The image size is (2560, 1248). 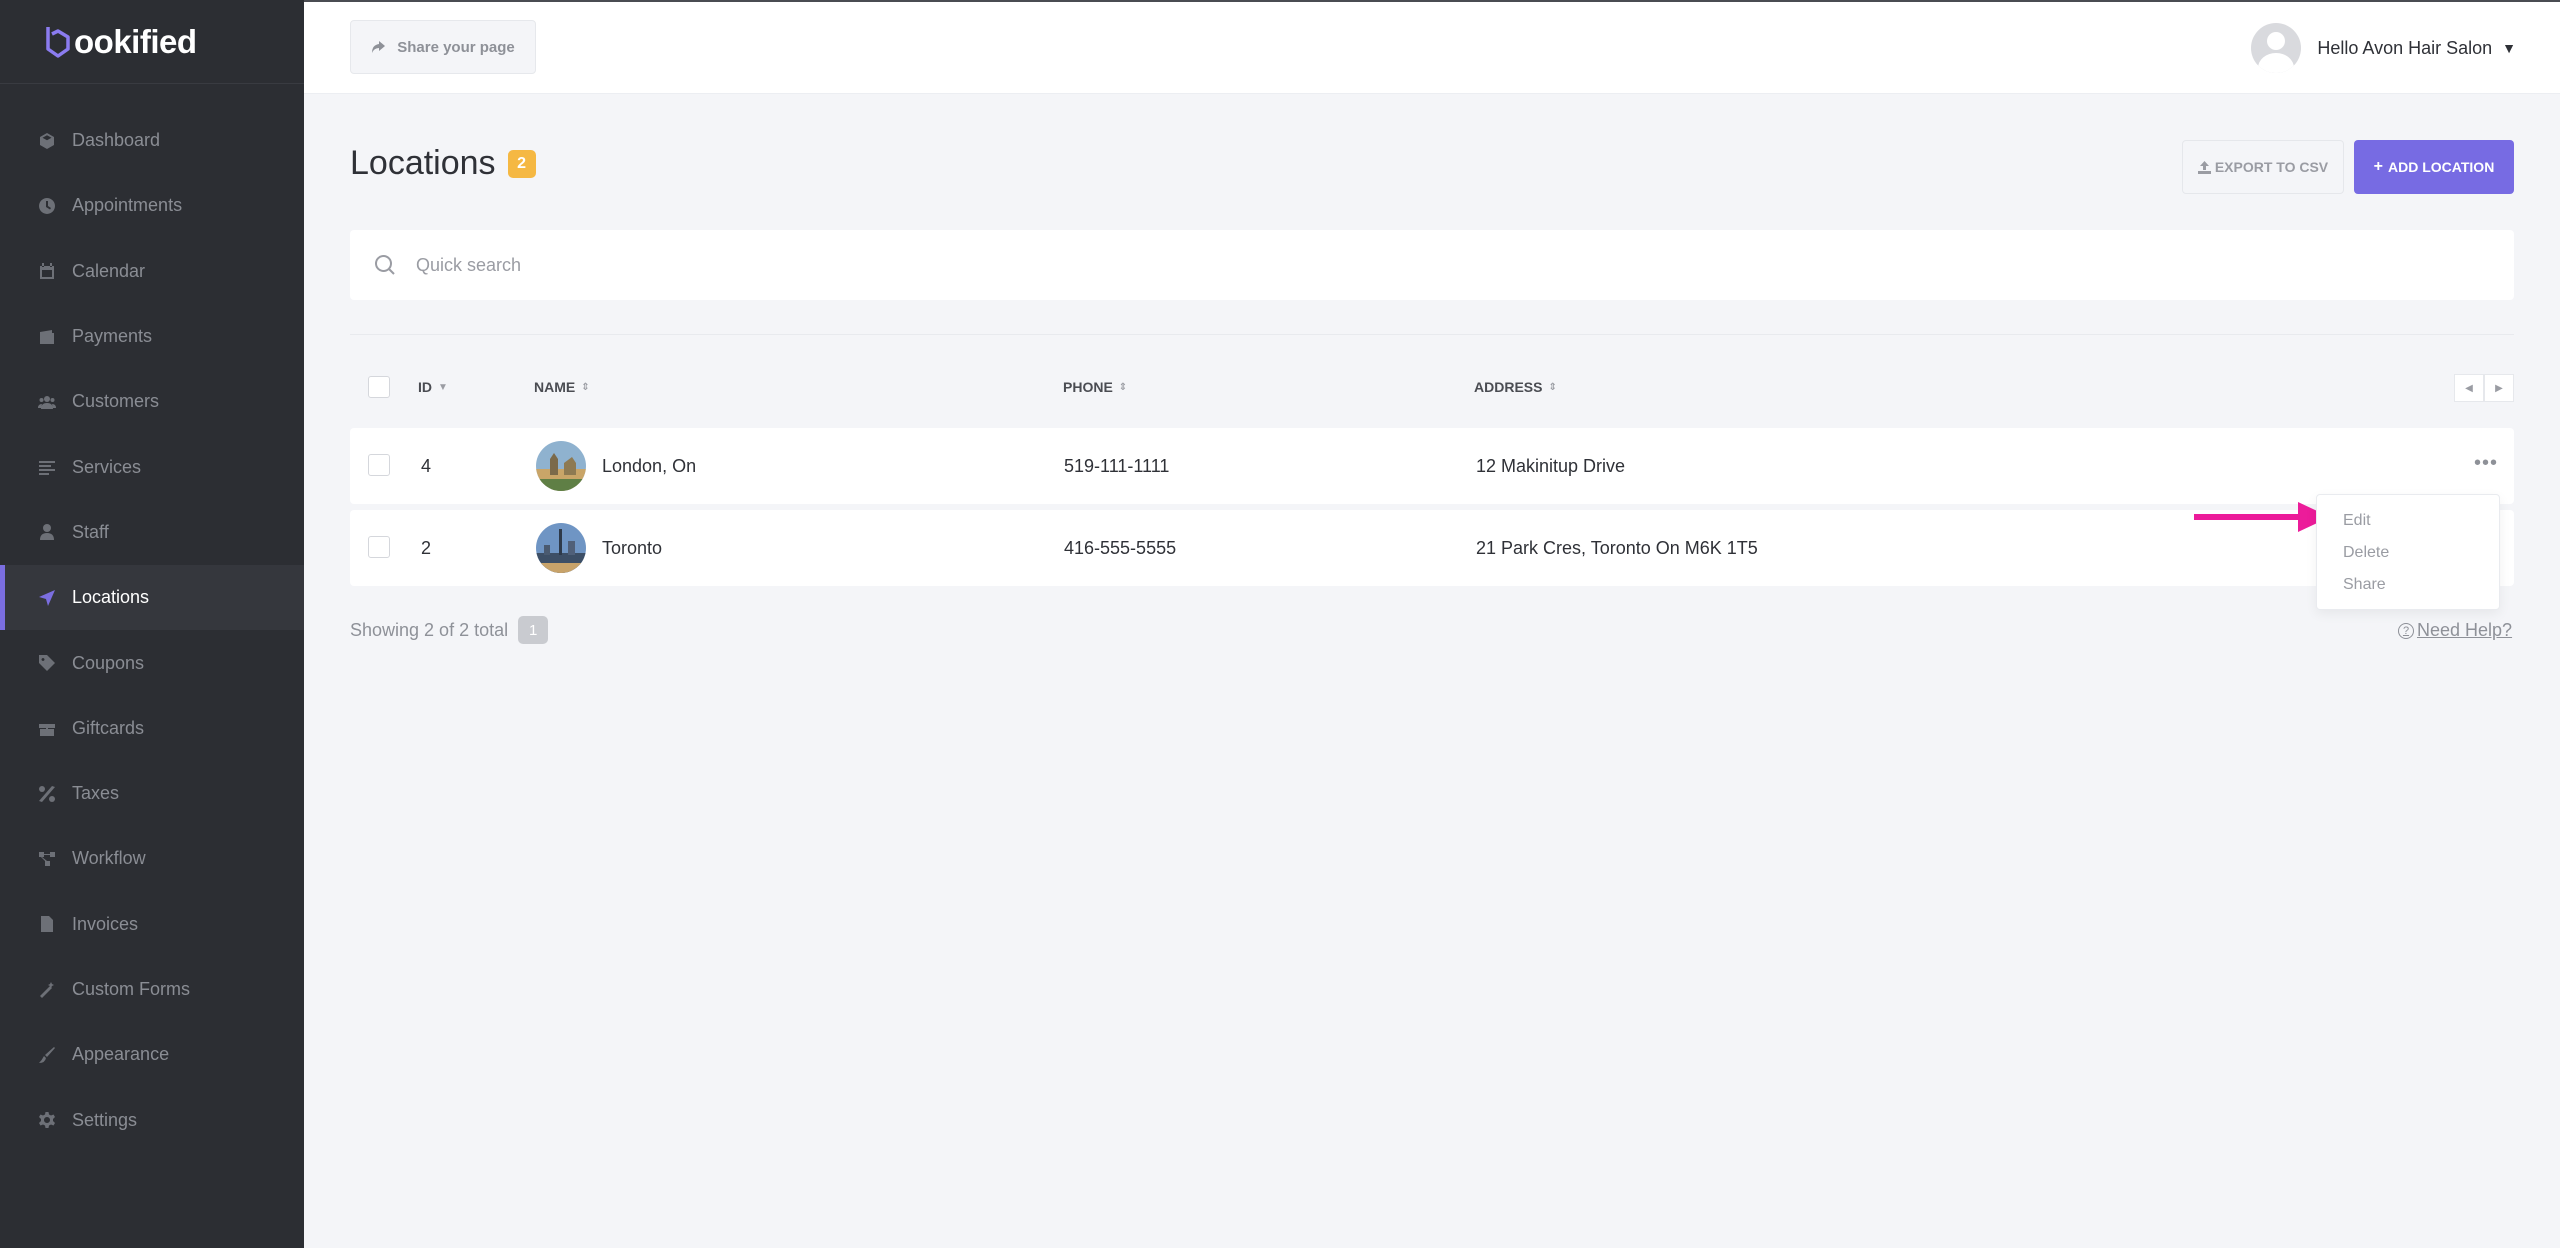 I want to click on sidebar-item-label: Calendar, so click(x=109, y=270).